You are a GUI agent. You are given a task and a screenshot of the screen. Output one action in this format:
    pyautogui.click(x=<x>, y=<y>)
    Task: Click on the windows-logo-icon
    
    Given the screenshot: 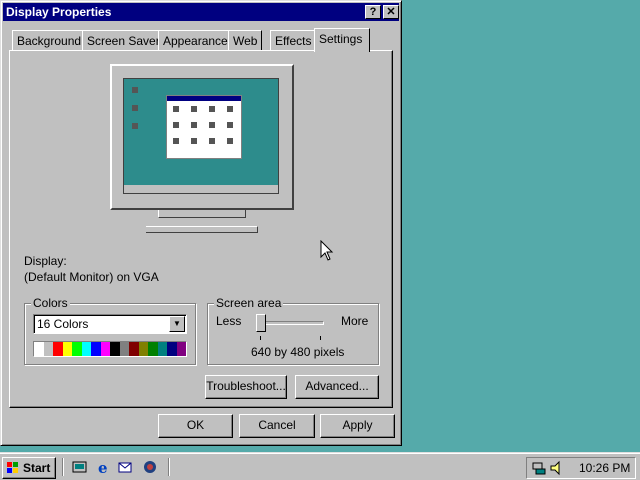 What is the action you would take?
    pyautogui.click(x=12, y=467)
    